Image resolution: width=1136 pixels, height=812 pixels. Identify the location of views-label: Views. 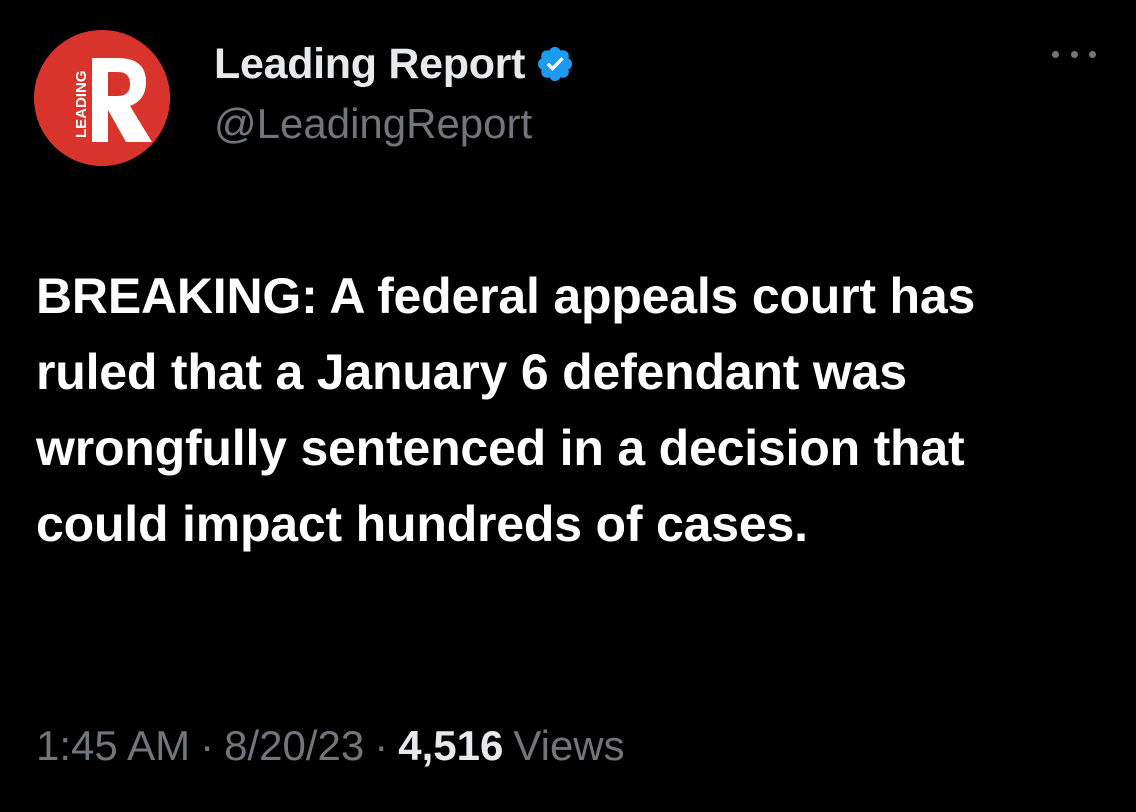
(569, 745).